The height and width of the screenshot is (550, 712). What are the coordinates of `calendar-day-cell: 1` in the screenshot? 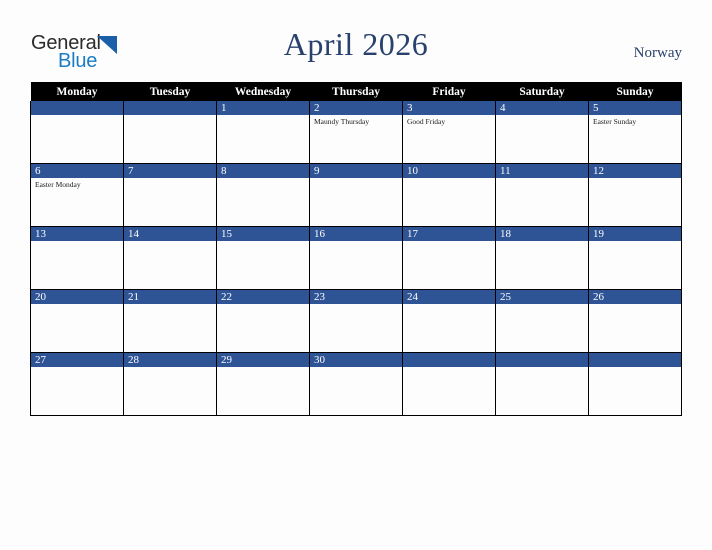 It's located at (263, 132).